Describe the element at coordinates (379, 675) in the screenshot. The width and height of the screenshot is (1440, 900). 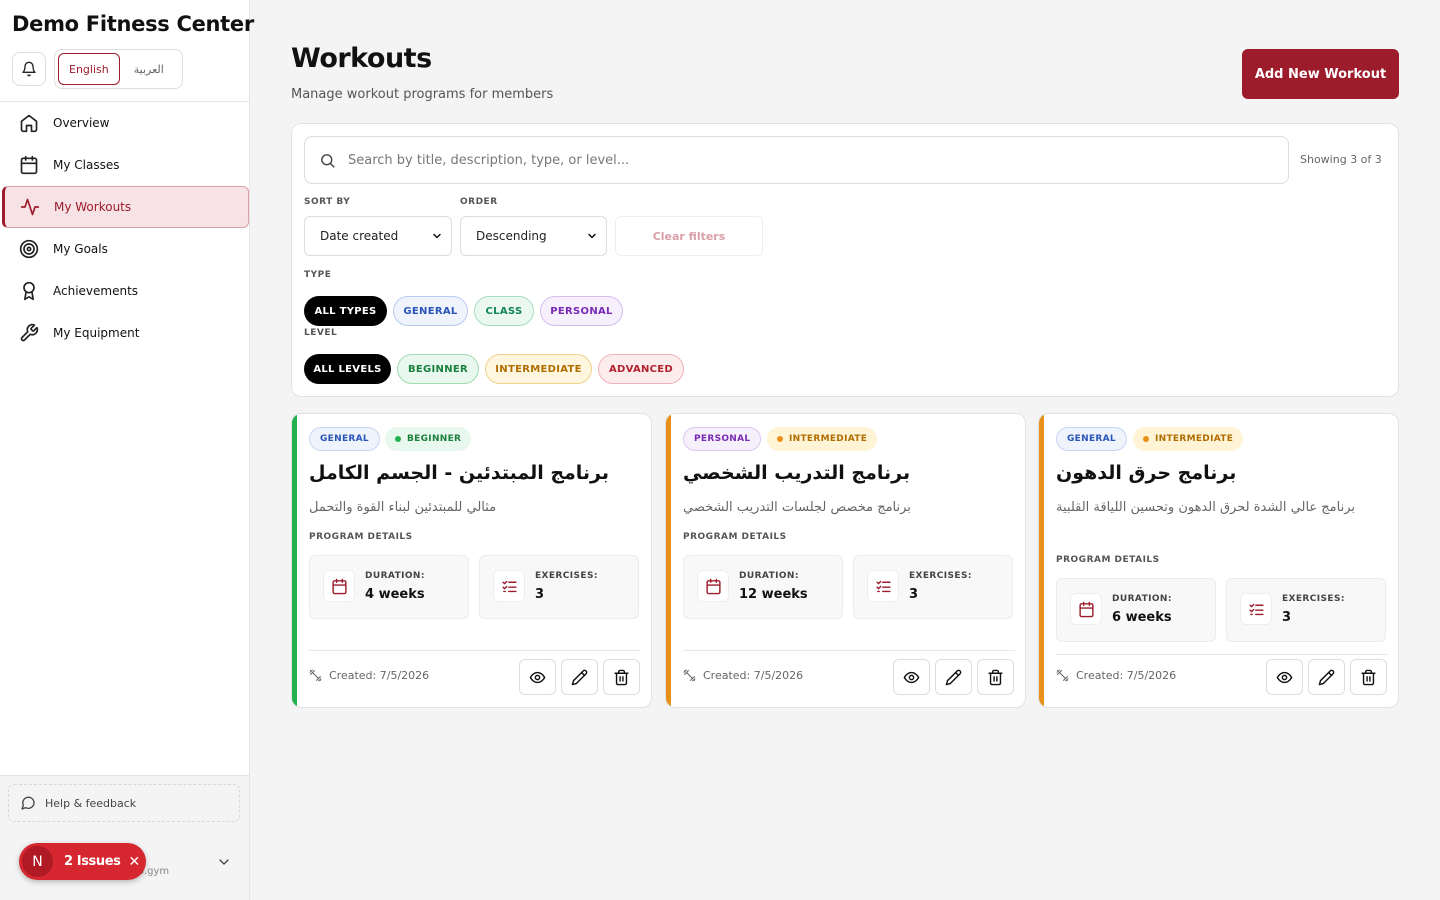
I see `created-label: Created: 7/5/2026` at that location.